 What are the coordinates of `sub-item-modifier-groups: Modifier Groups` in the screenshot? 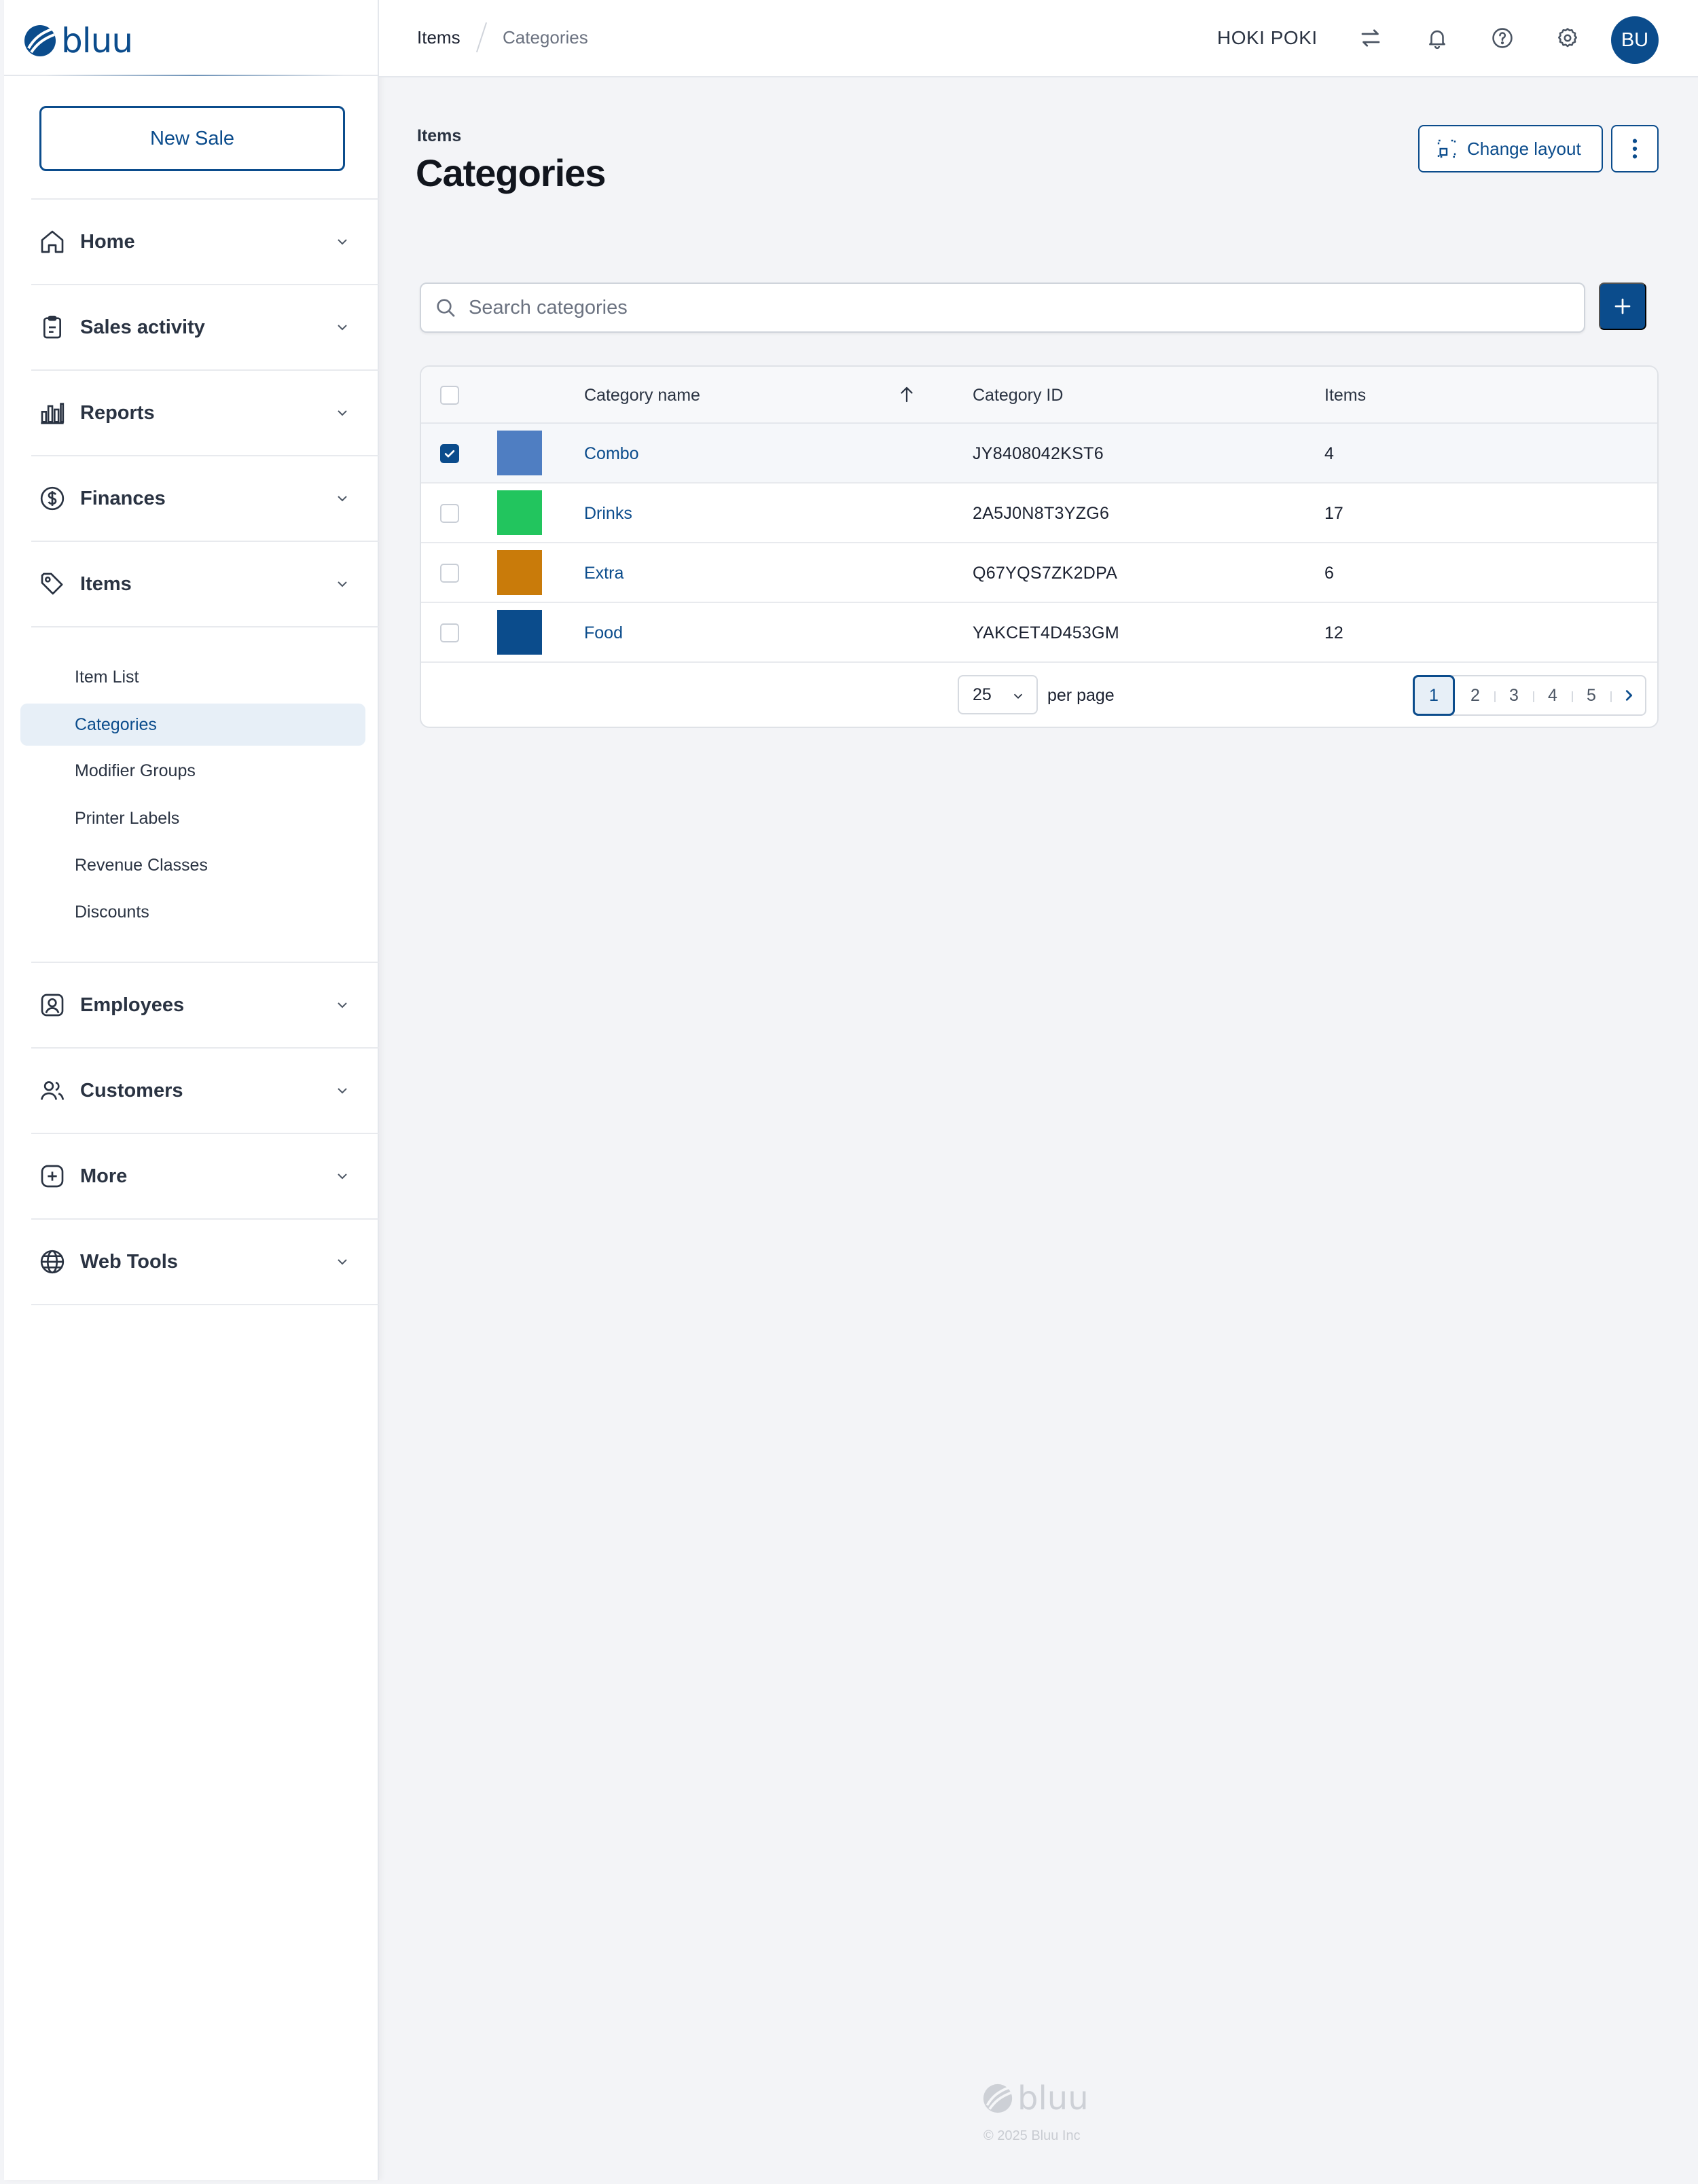 It's located at (193, 771).